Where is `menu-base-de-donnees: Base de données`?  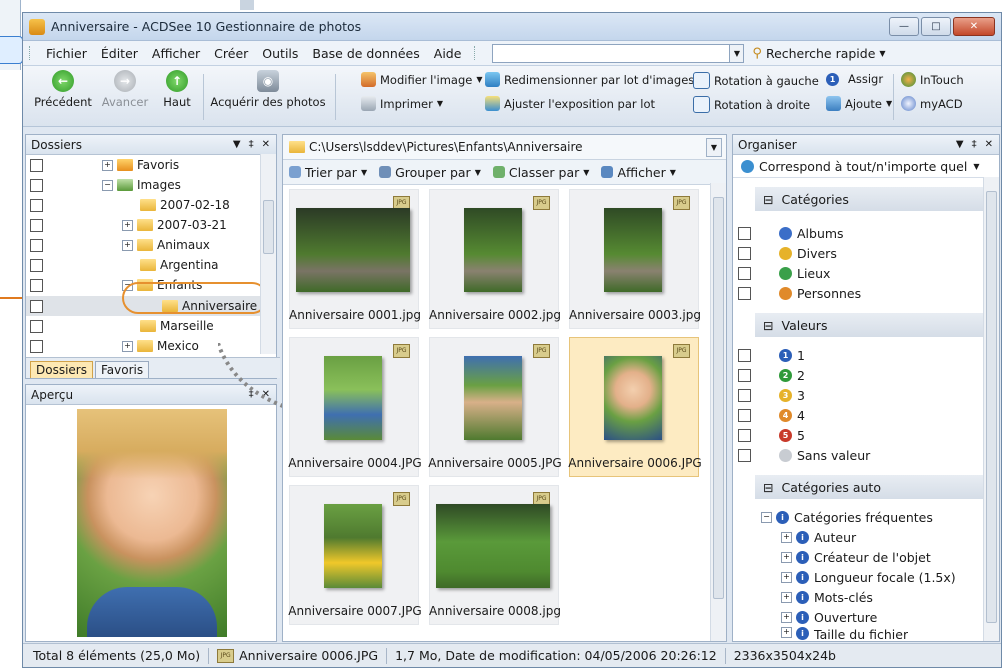 menu-base-de-donnees: Base de données is located at coordinates (365, 53).